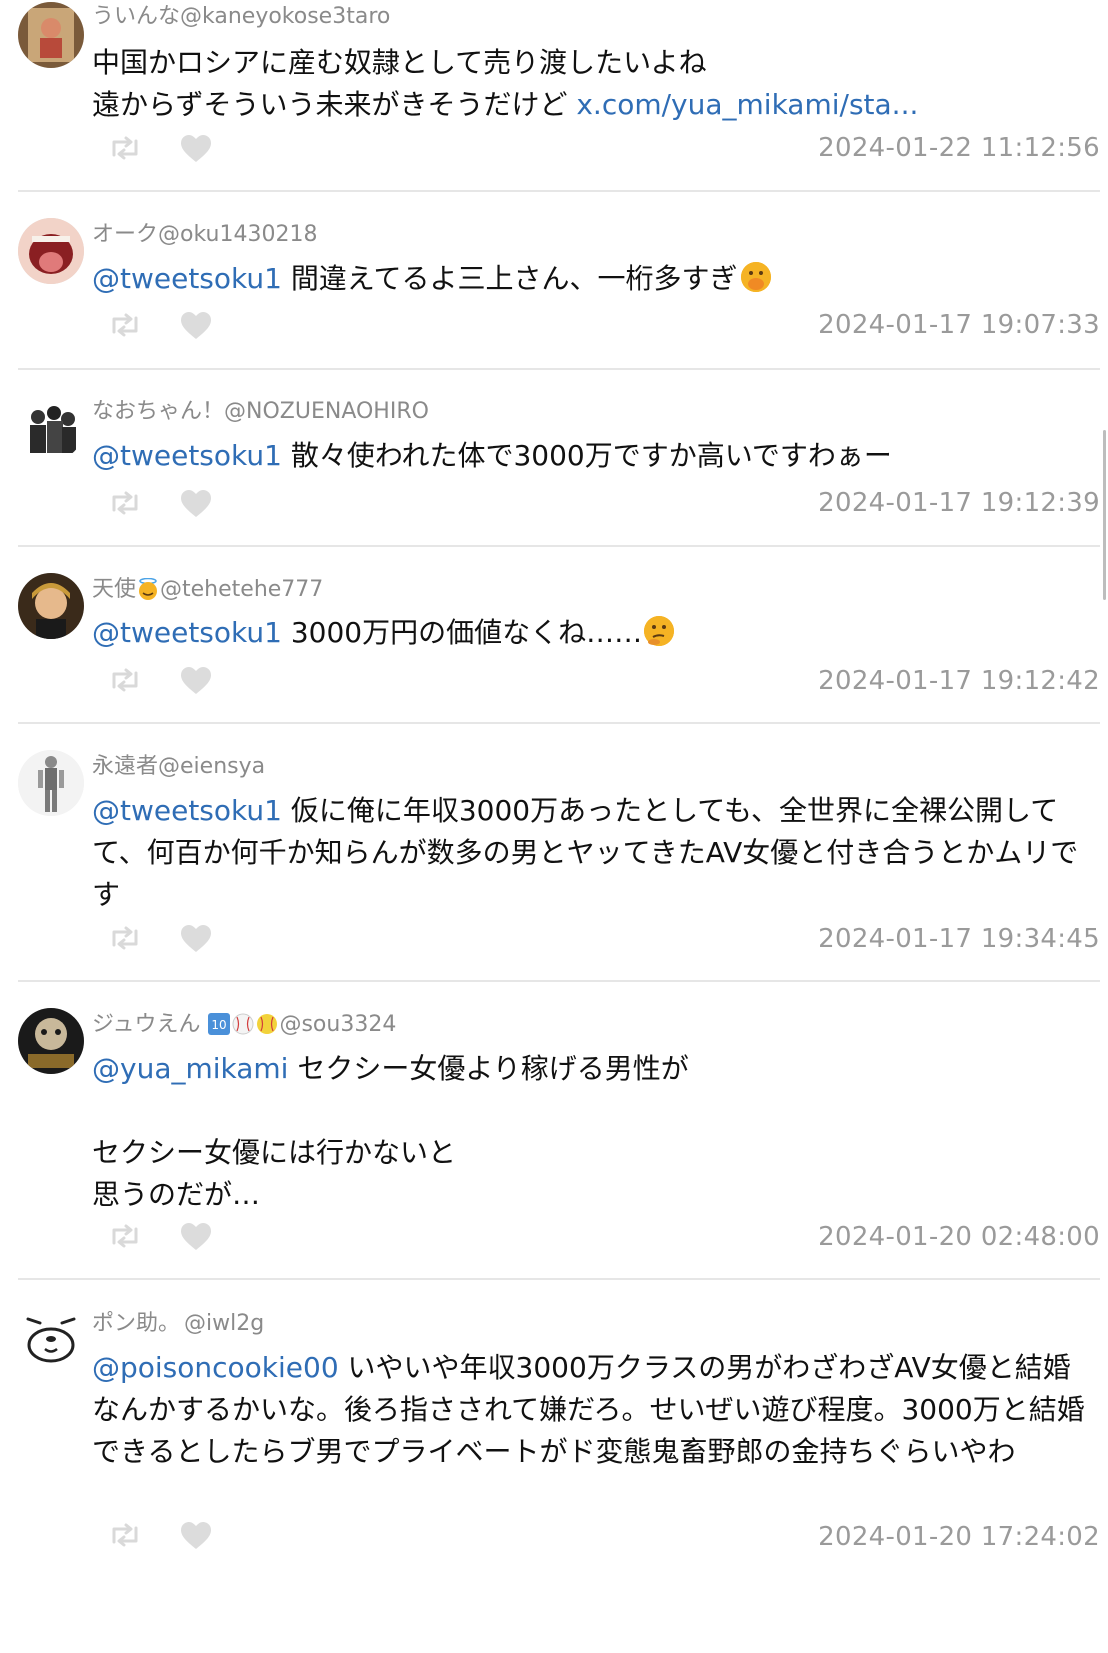 The image size is (1108, 1653). I want to click on tweet-meta: ジュウえん 10 @sou3324, so click(244, 1025).